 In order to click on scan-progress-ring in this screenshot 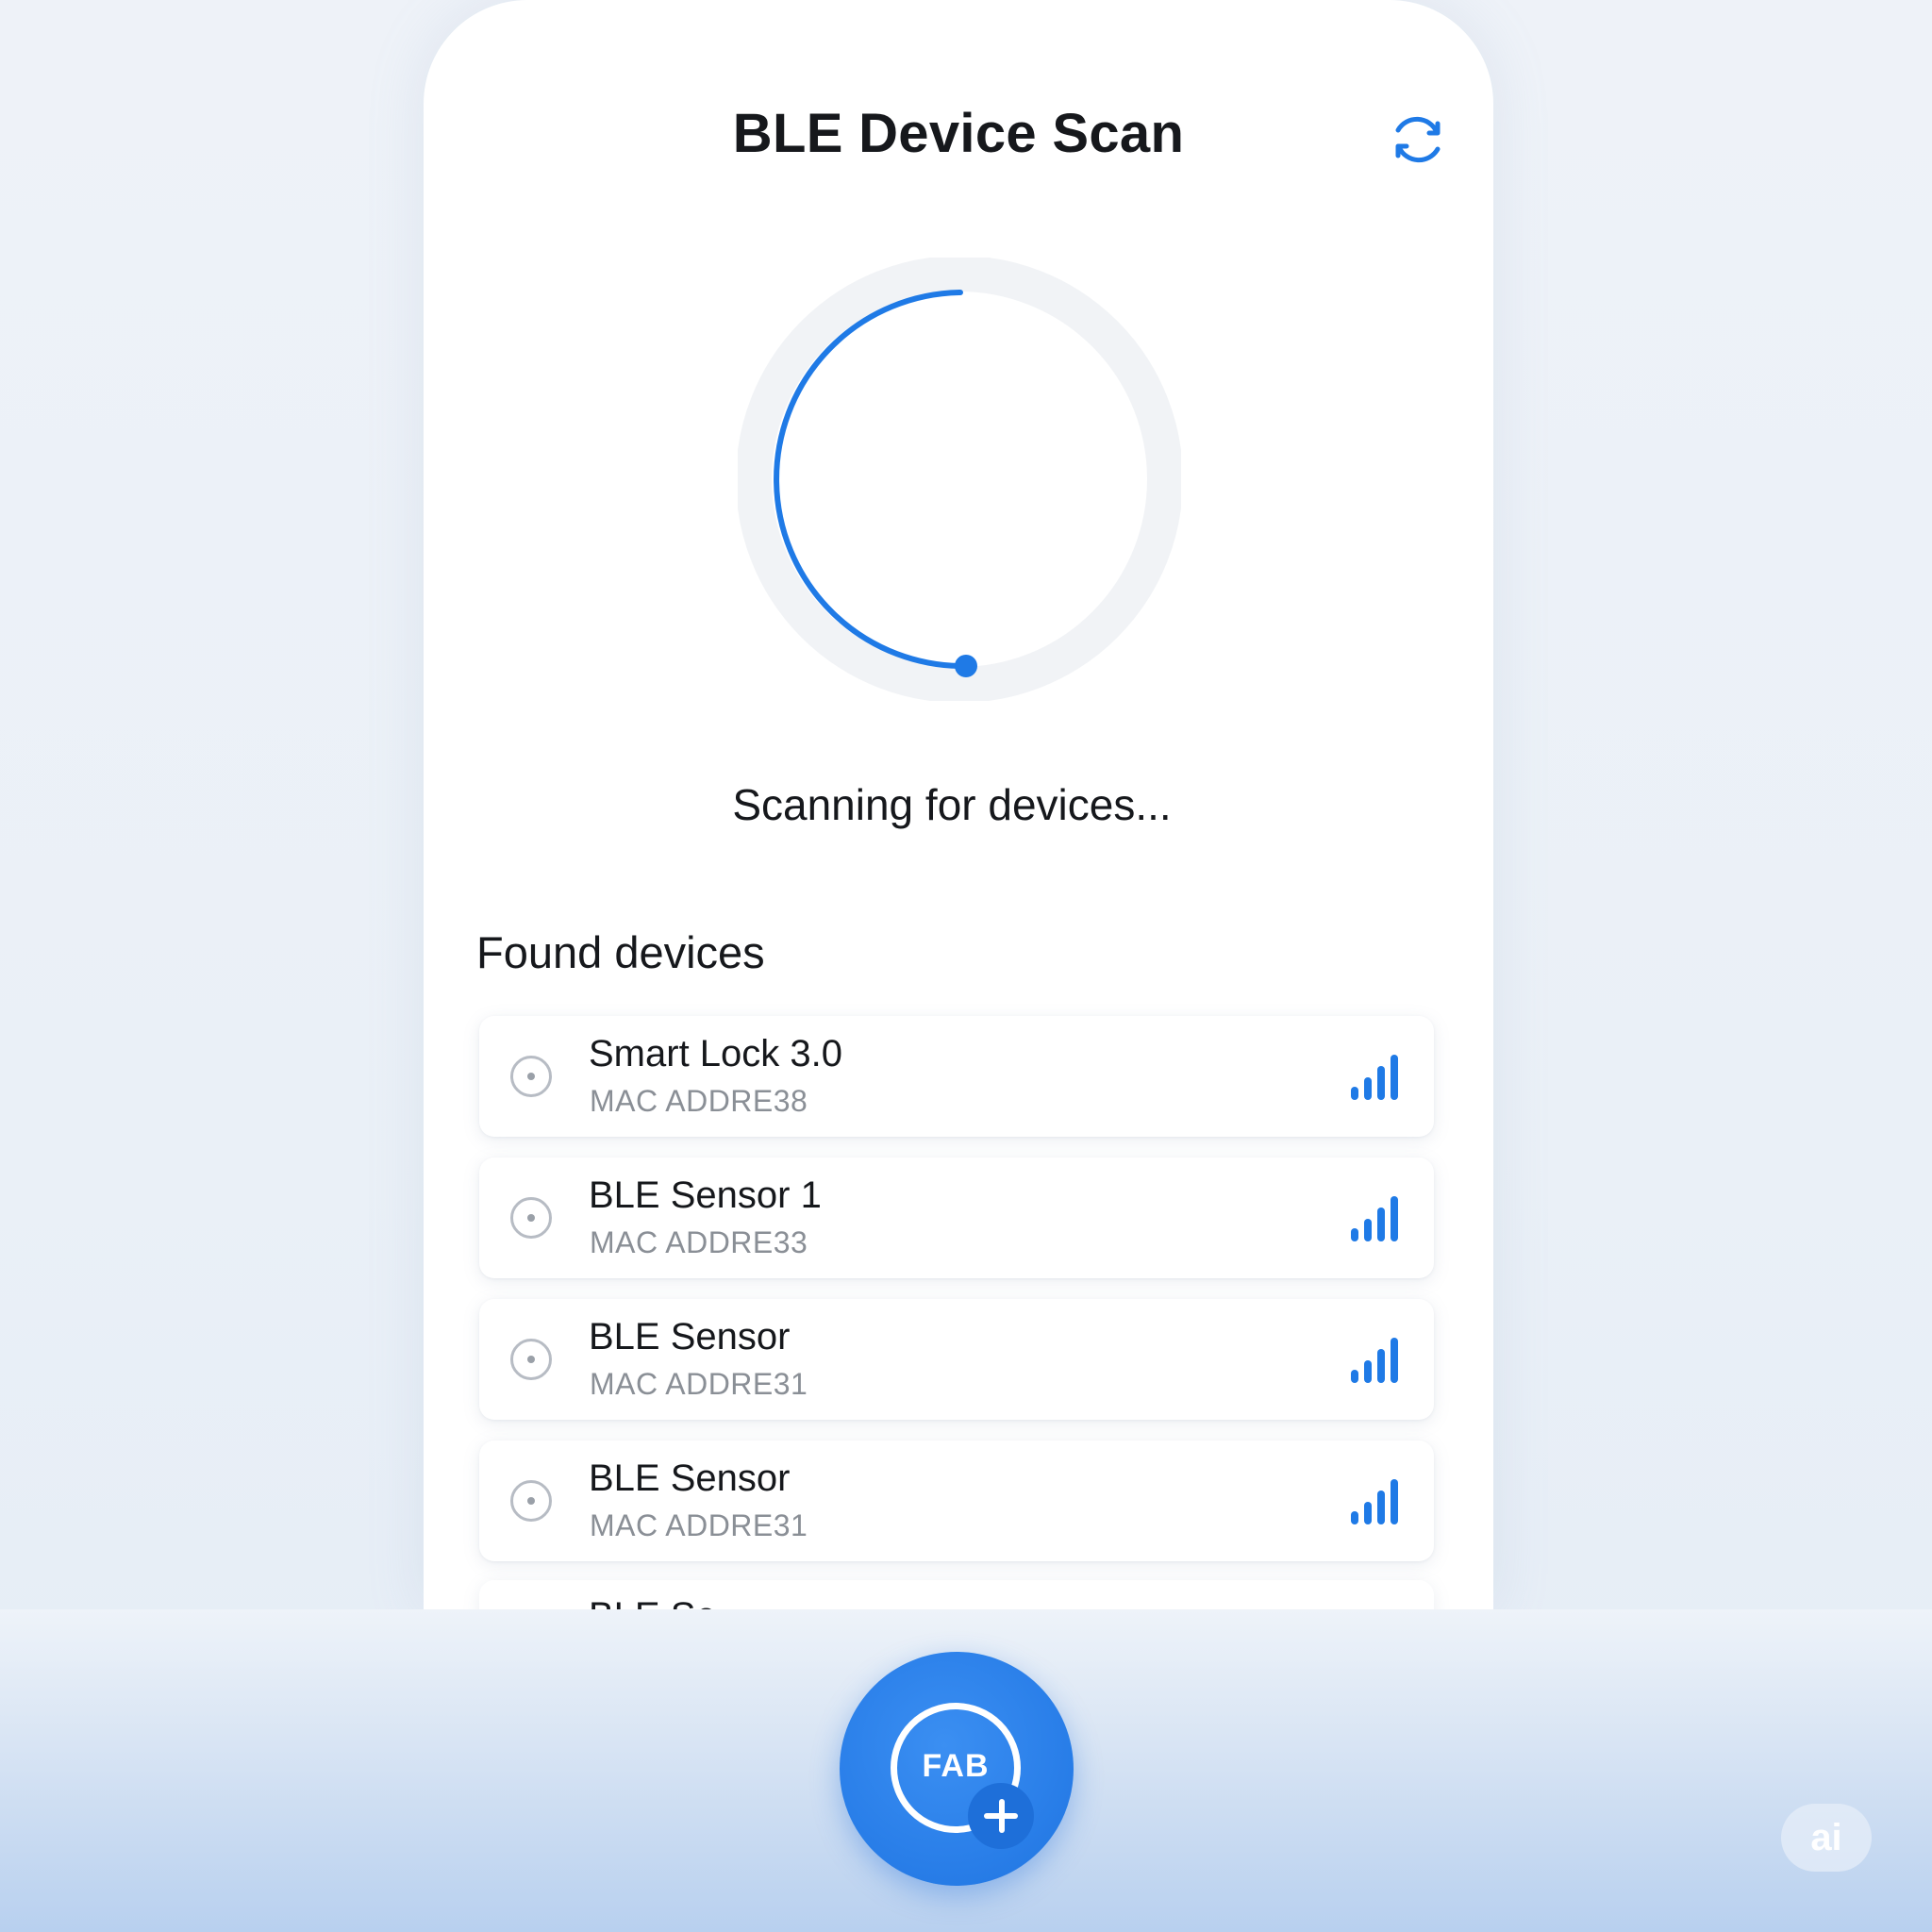, I will do `click(959, 480)`.